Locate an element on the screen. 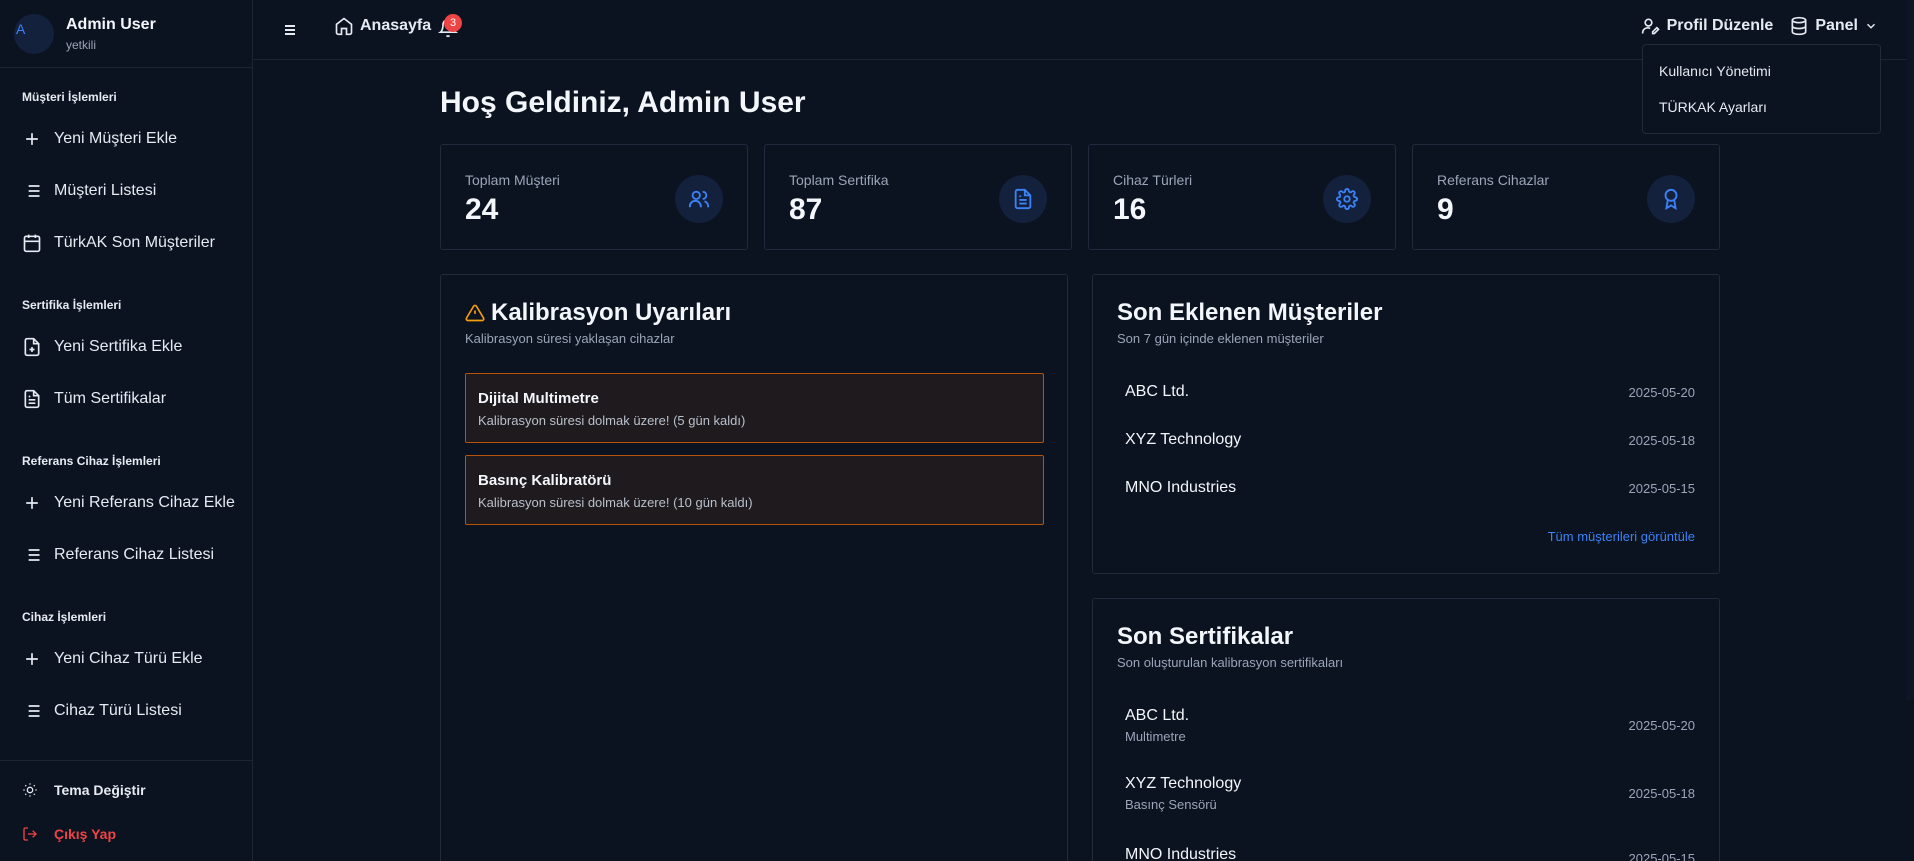  user-name: Admin User is located at coordinates (111, 24).